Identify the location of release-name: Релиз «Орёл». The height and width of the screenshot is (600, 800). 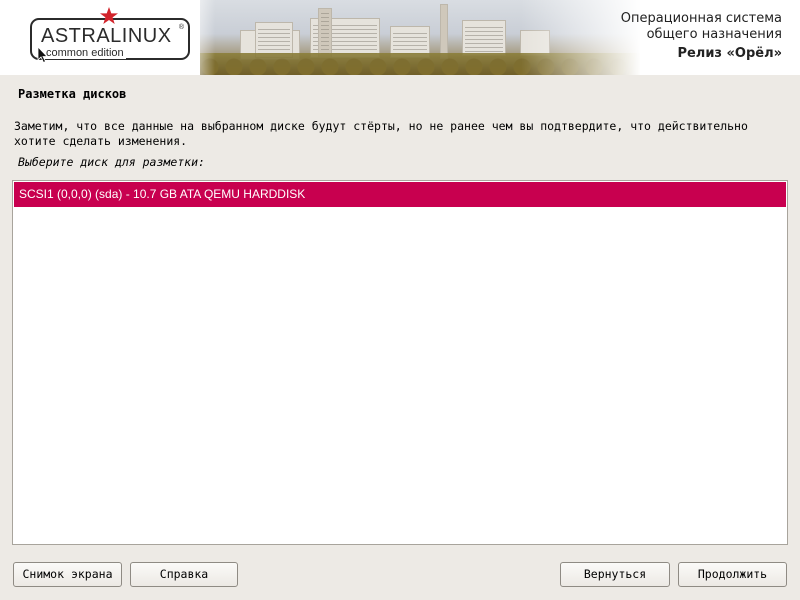
(729, 53).